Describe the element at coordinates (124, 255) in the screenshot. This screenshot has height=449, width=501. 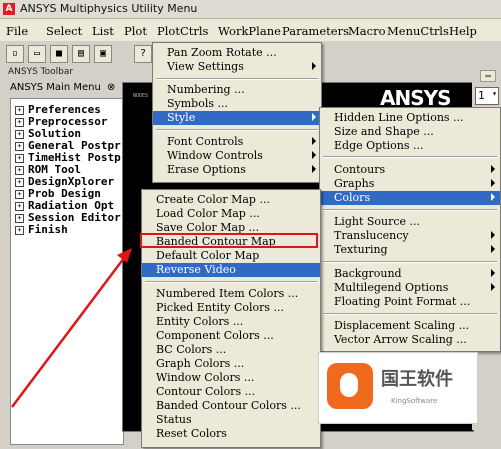
I see `arrow-head-icon` at that location.